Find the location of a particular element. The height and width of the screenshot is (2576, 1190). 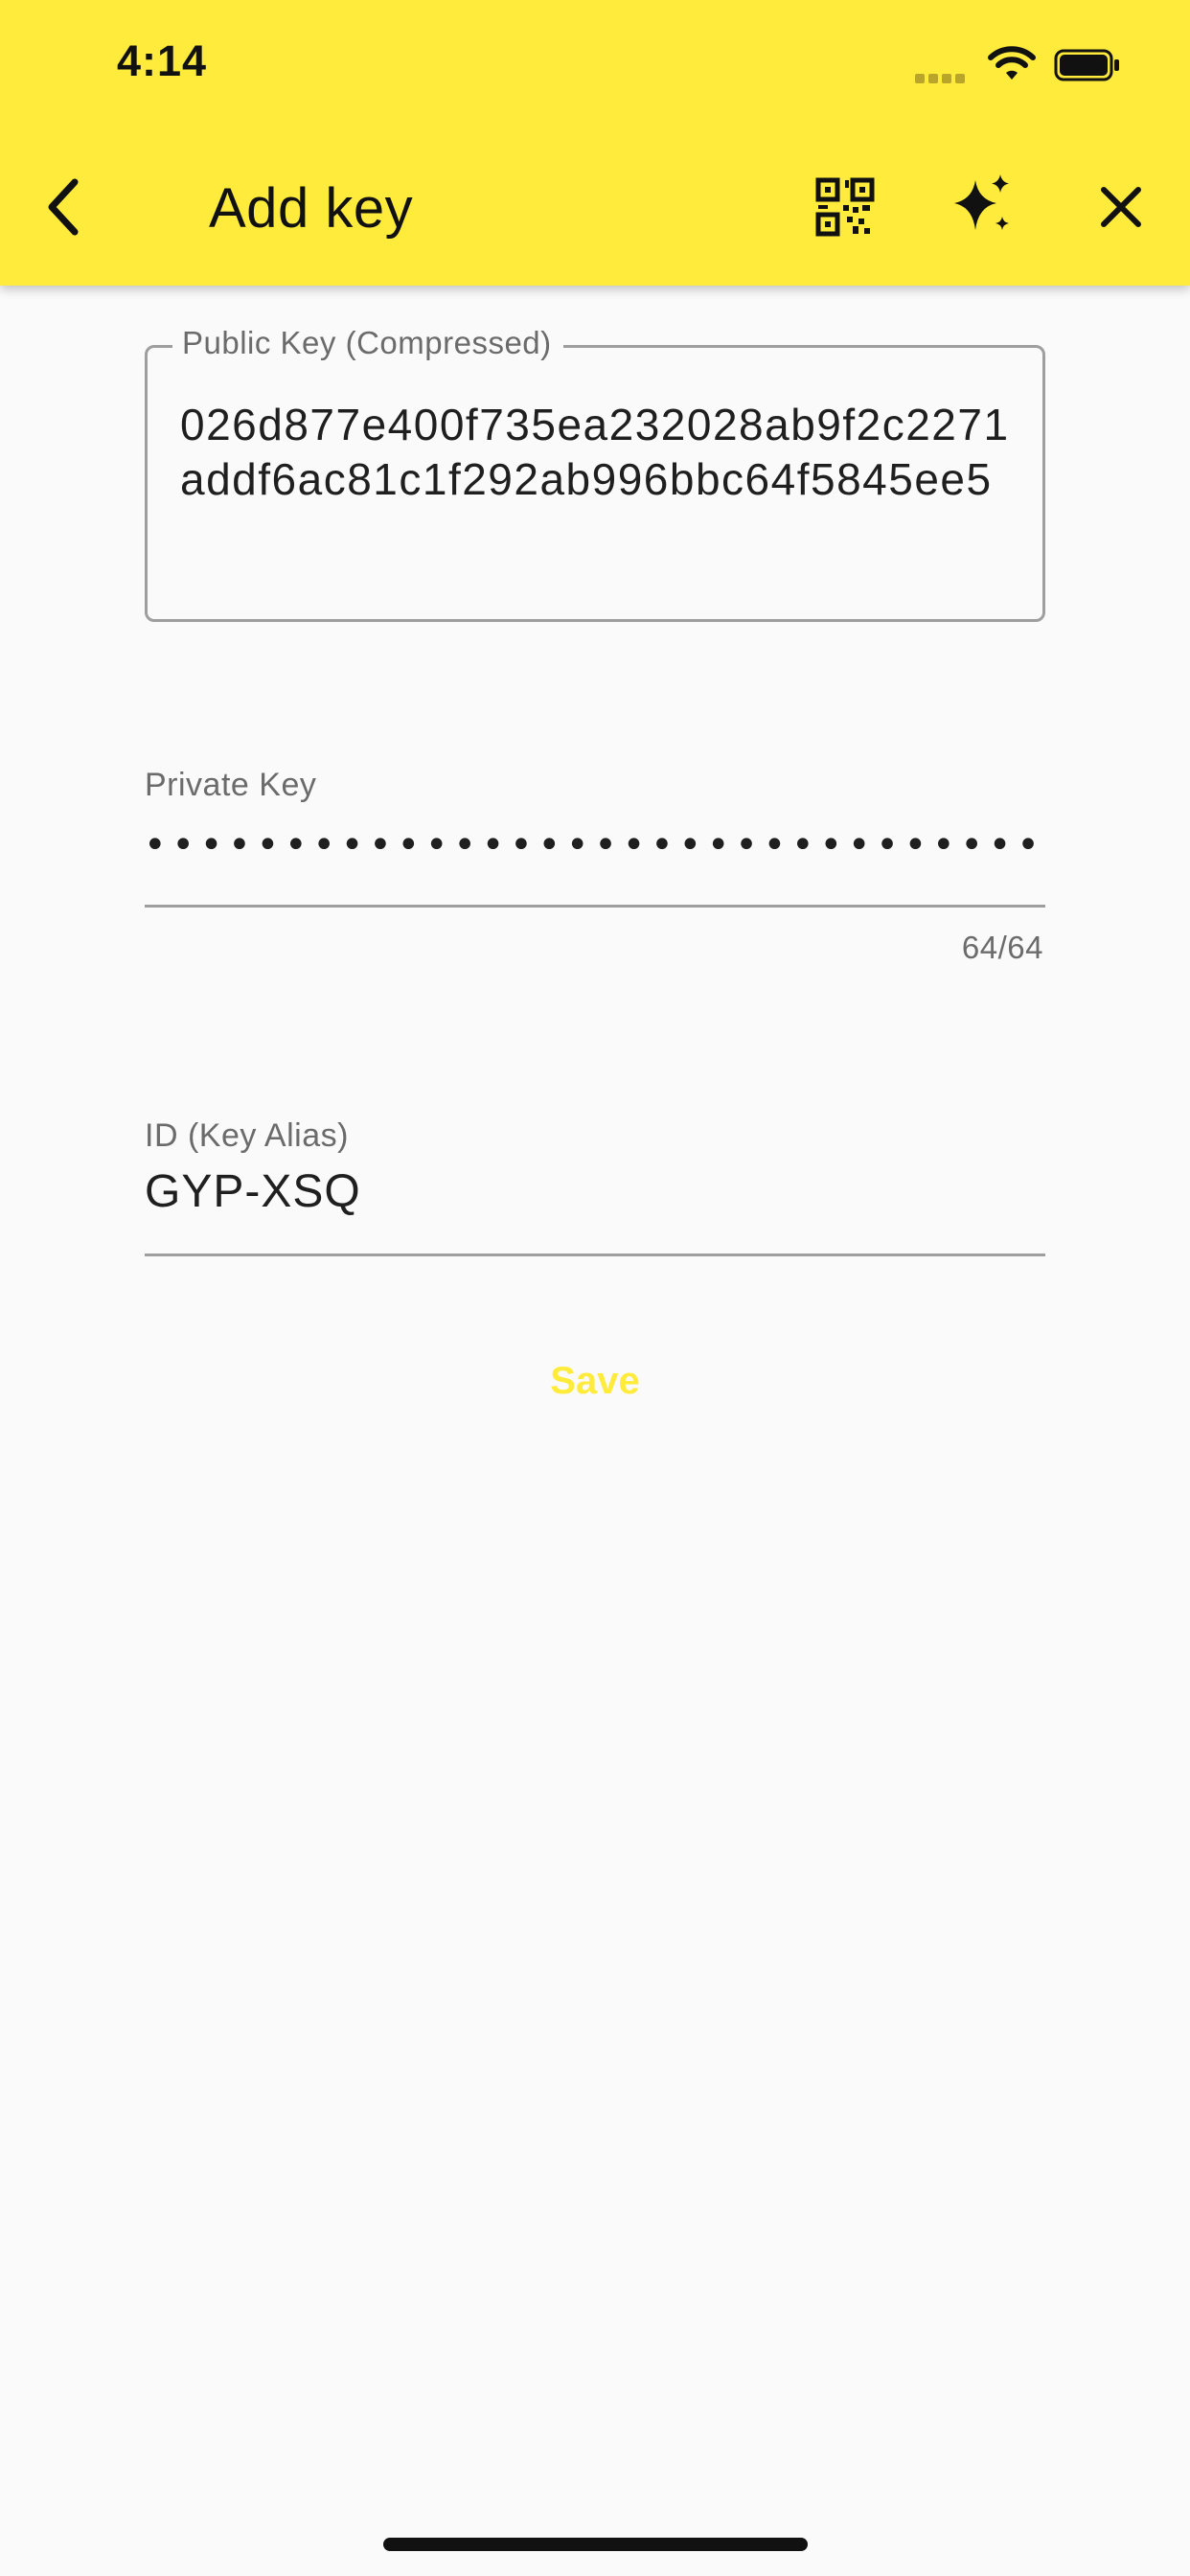

close-button is located at coordinates (1121, 207).